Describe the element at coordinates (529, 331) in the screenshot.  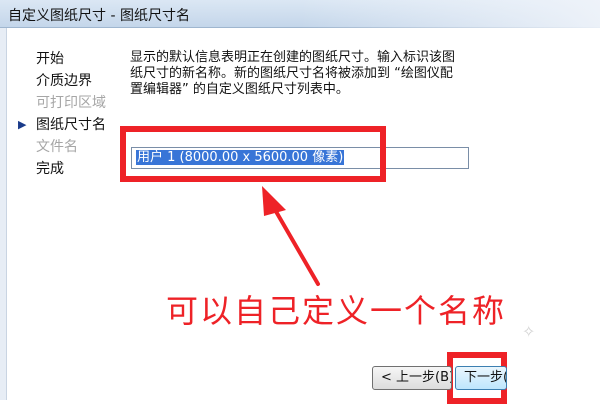
I see `watermark-logo-icon: ✧` at that location.